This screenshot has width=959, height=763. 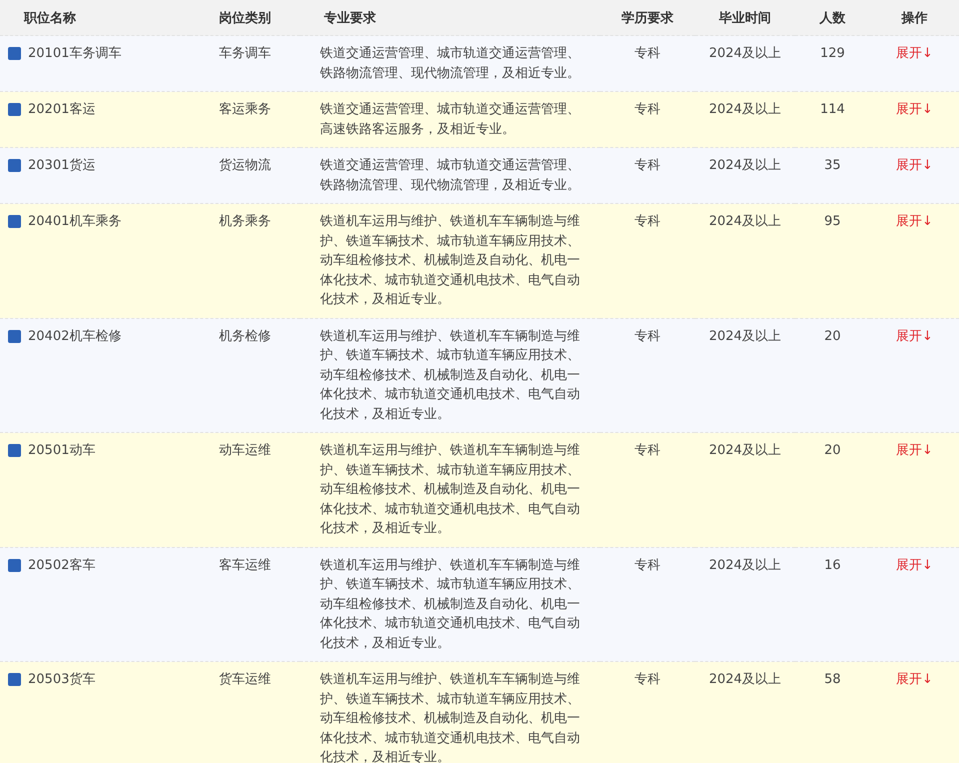 I want to click on position-category: 机务检修, so click(x=245, y=336).